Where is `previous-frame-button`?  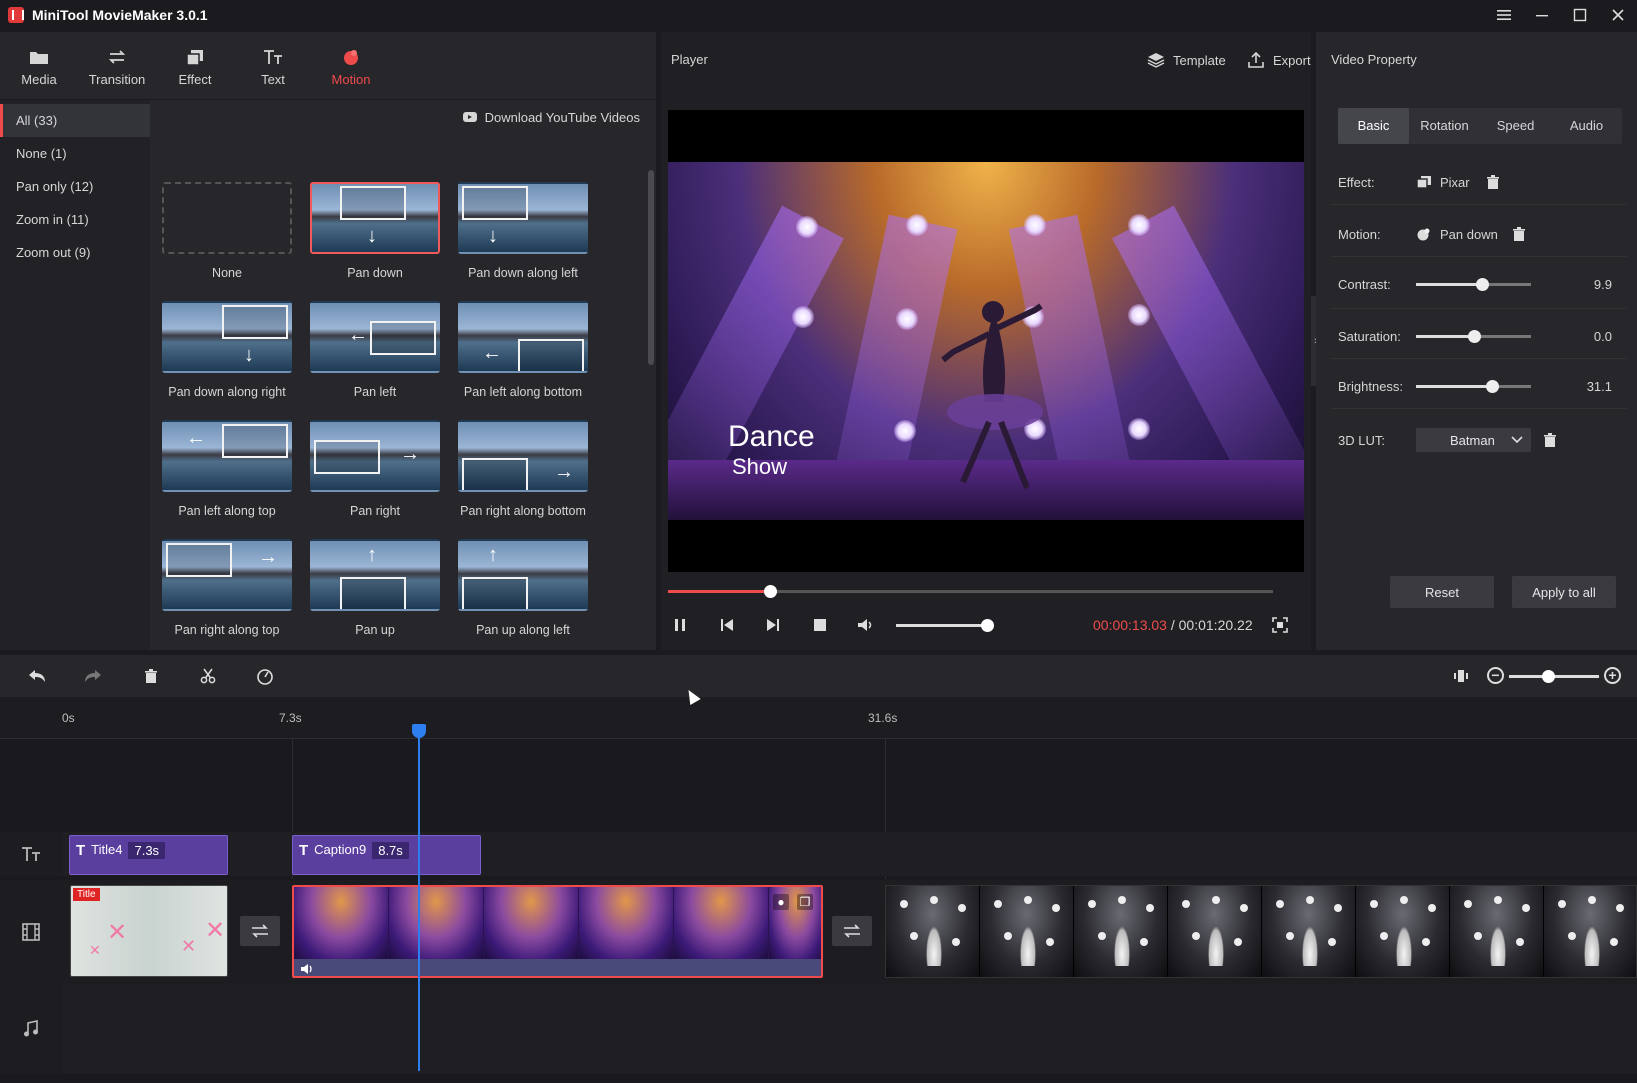 previous-frame-button is located at coordinates (727, 625).